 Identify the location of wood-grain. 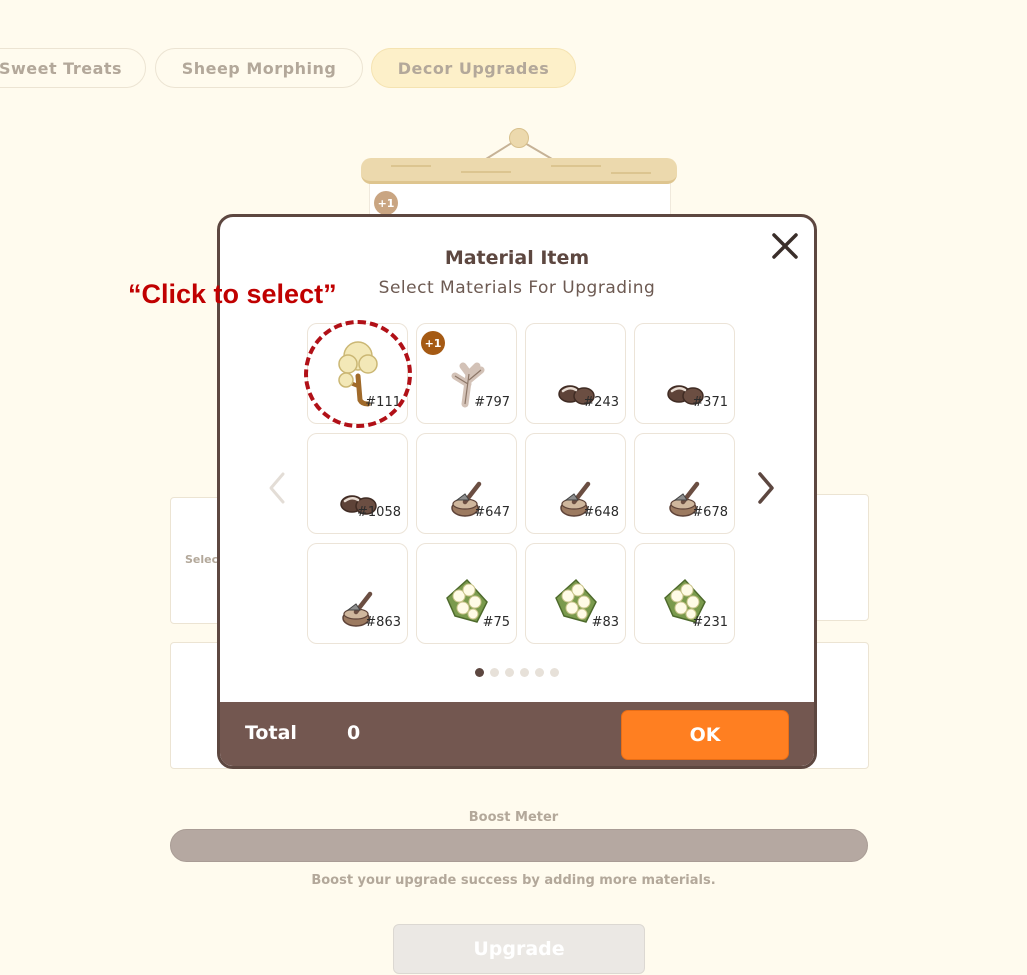
(521, 169).